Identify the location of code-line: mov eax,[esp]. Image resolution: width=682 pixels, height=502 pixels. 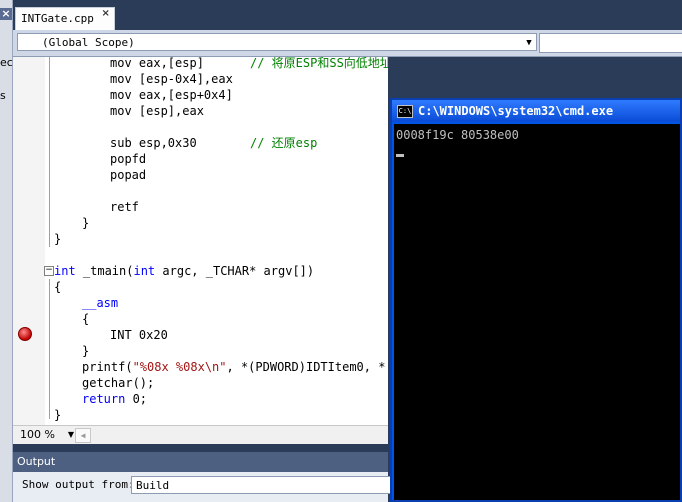
(157, 63).